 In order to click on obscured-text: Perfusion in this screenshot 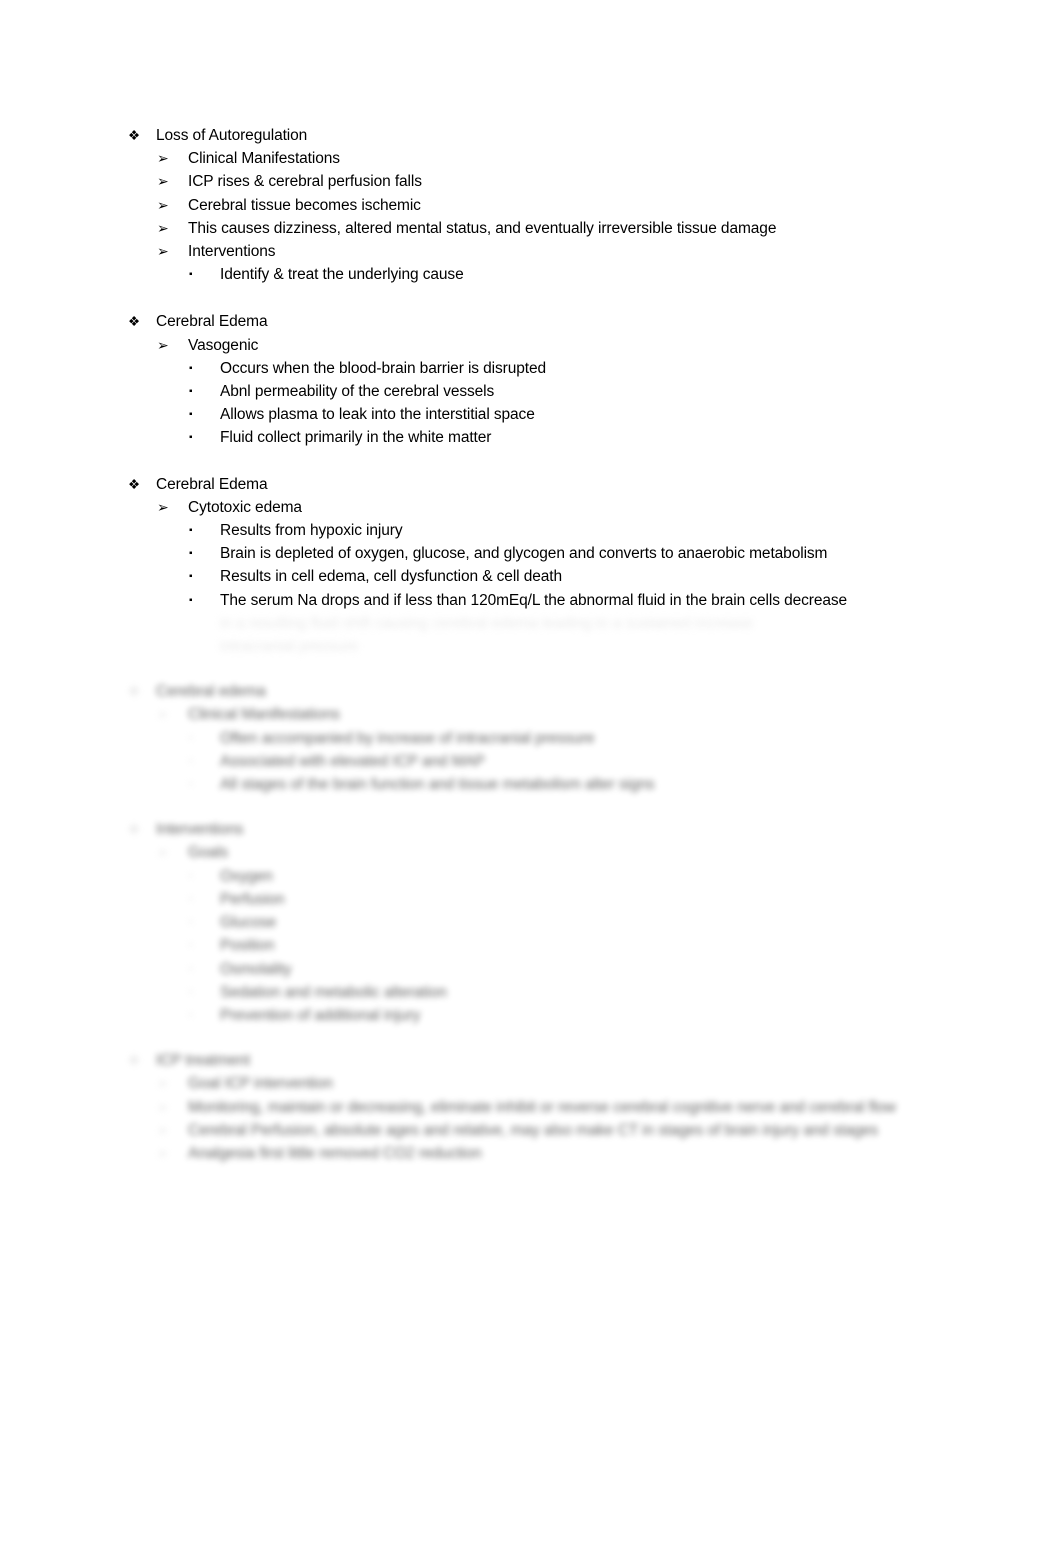, I will do `click(252, 899)`.